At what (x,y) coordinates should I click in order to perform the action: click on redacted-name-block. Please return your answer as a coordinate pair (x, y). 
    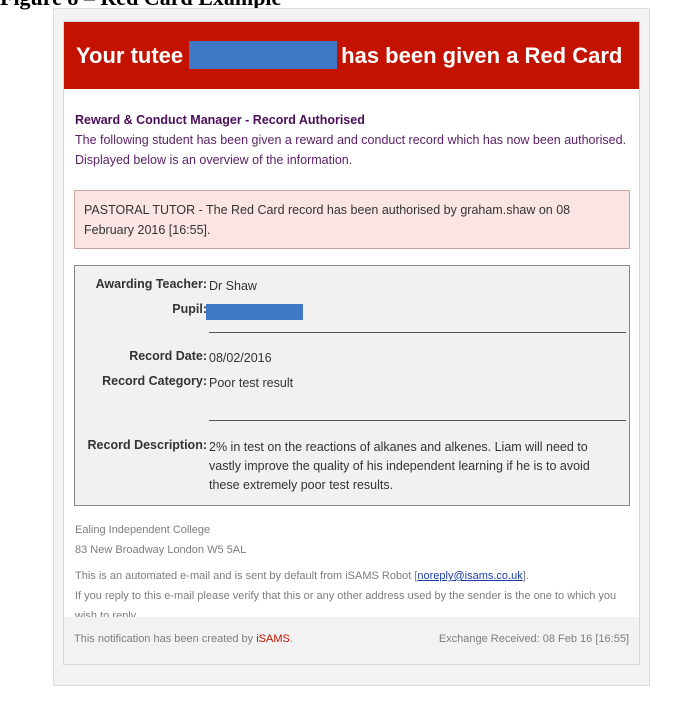
    Looking at the image, I should click on (263, 55).